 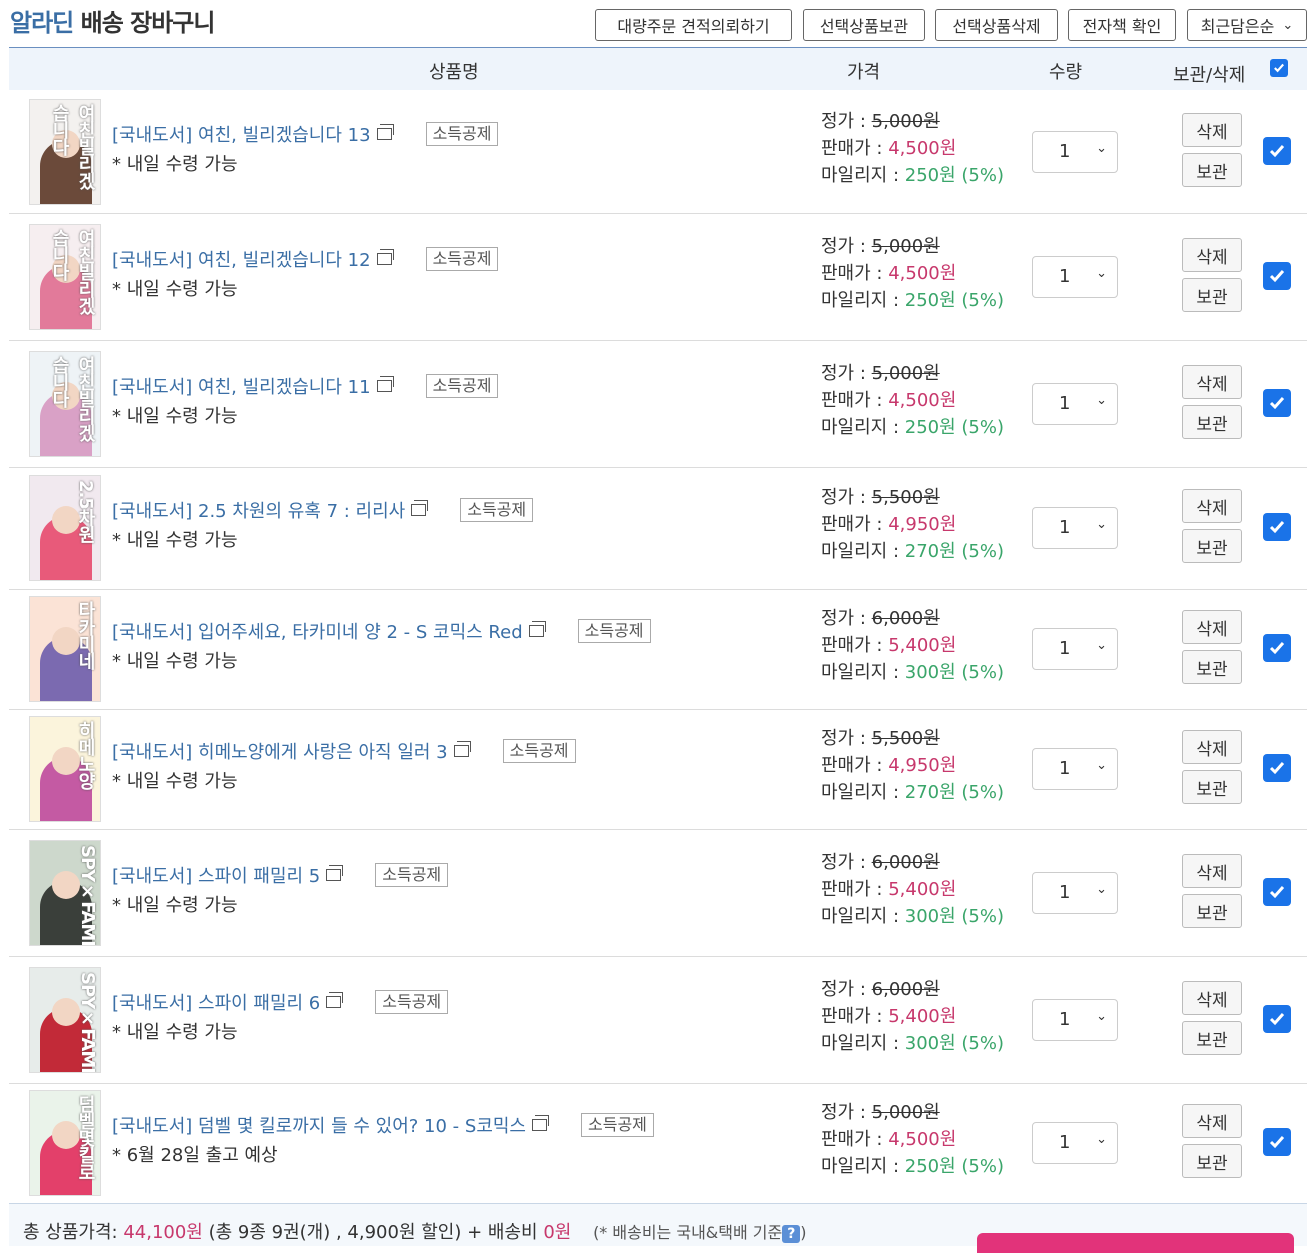 What do you see at coordinates (87, 895) in the screenshot?
I see `cover-title: SPY×FAMILY` at bounding box center [87, 895].